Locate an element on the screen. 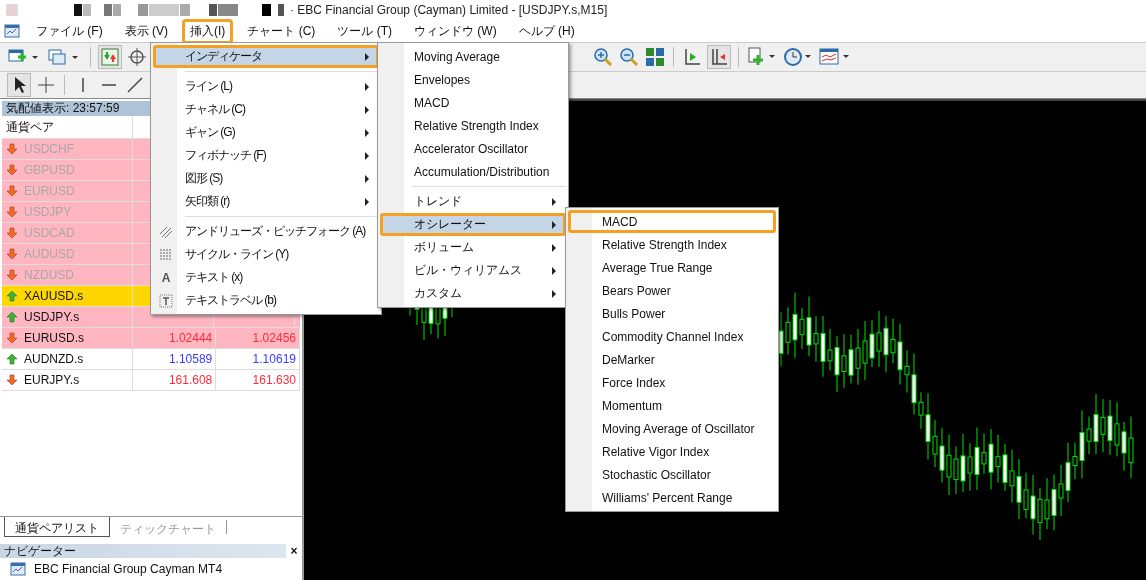 Image resolution: width=1146 pixels, height=580 pixels. table-cell: 1.02456 is located at coordinates (258, 338).